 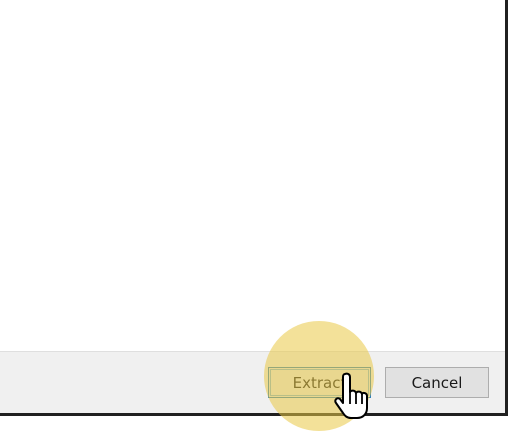 I want to click on window-border-right, so click(x=506, y=208).